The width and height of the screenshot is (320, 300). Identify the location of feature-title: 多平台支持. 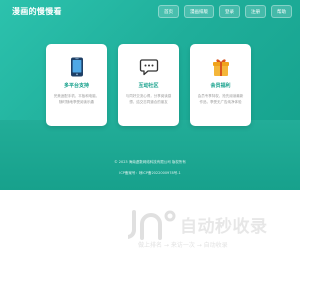
(76, 86).